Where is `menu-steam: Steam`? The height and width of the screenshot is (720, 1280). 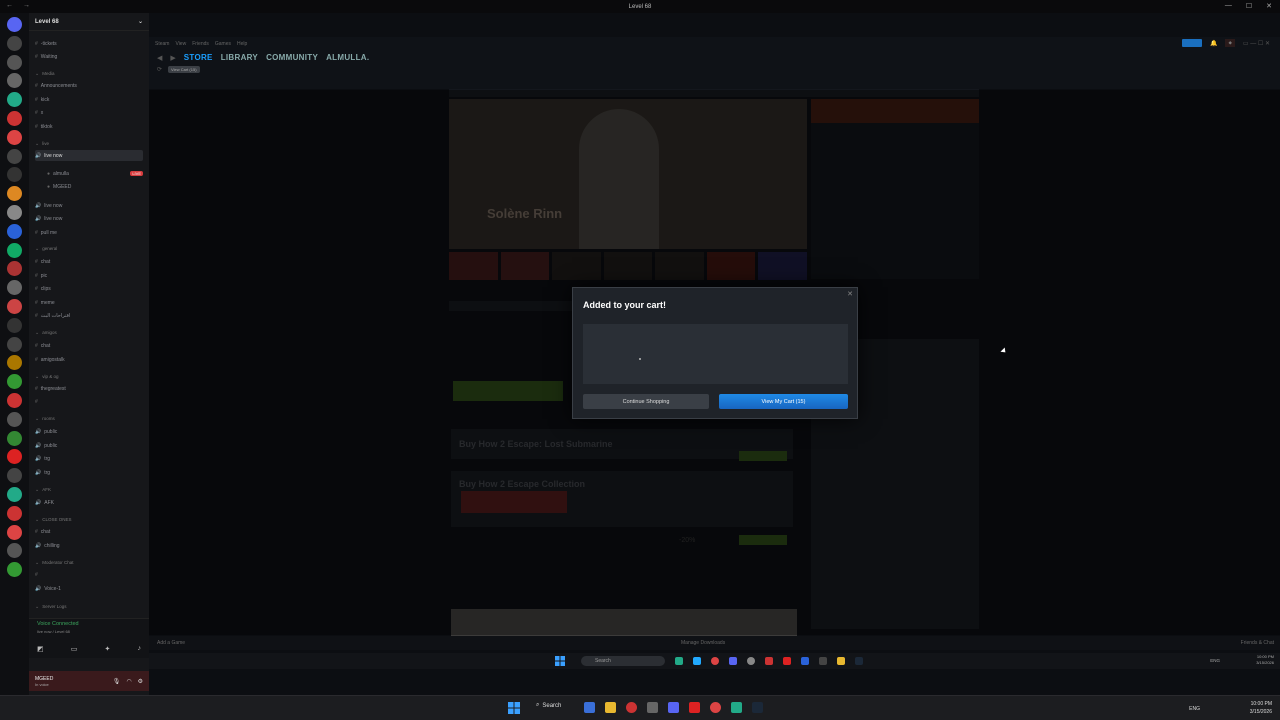
menu-steam: Steam is located at coordinates (162, 44).